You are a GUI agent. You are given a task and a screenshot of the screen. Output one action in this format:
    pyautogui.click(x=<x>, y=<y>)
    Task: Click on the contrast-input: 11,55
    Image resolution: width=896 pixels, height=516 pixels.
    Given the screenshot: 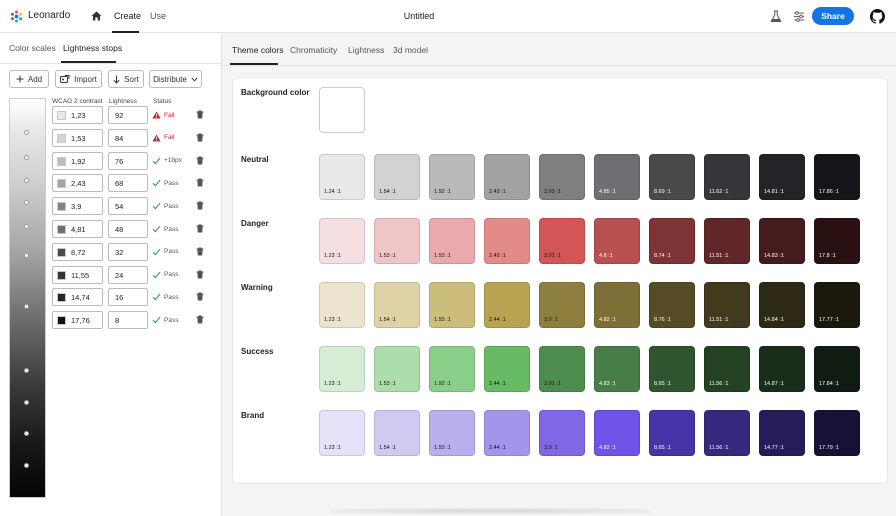 What is the action you would take?
    pyautogui.click(x=77, y=274)
    